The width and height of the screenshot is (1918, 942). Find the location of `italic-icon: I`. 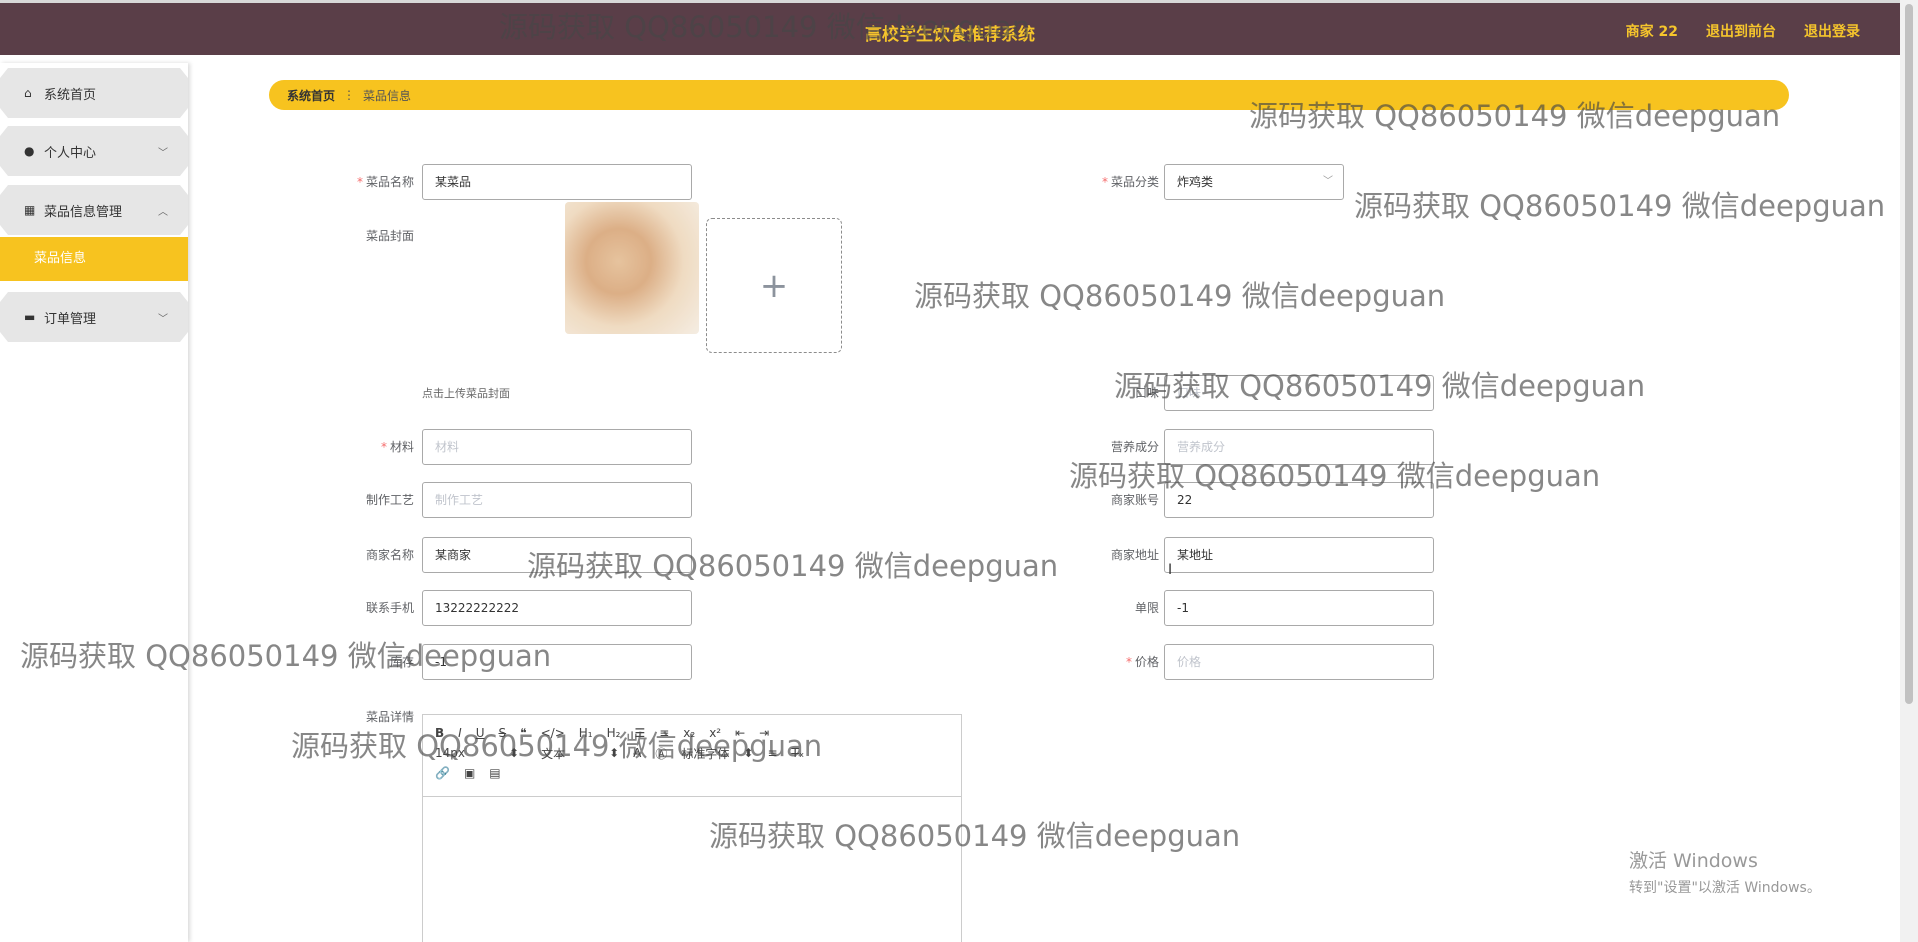

italic-icon: I is located at coordinates (460, 733).